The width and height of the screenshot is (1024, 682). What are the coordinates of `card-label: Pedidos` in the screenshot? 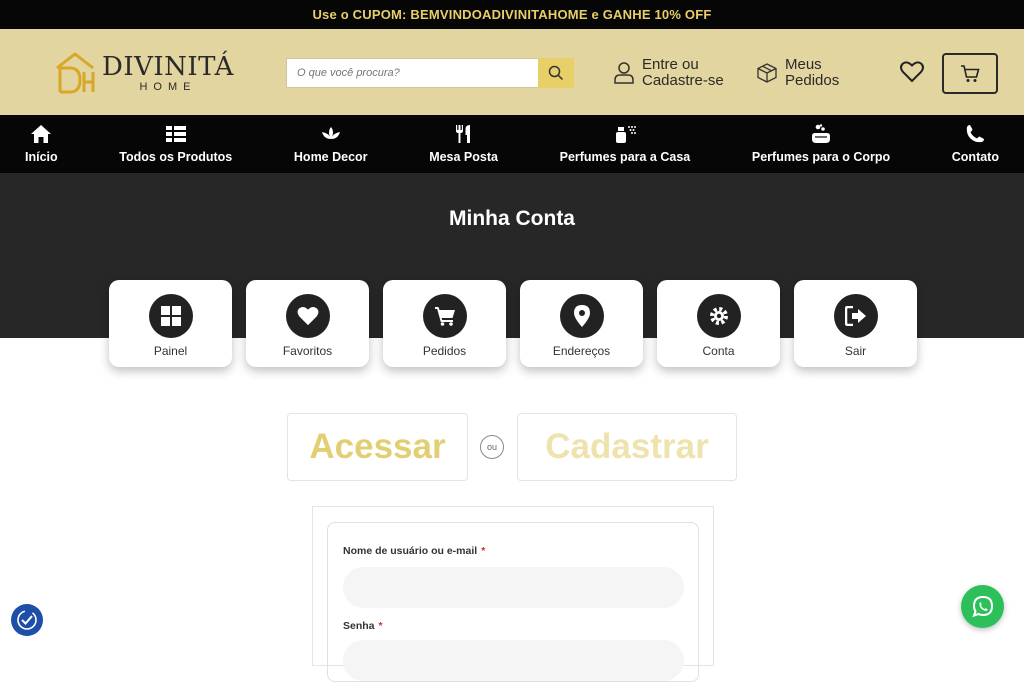 It's located at (444, 351).